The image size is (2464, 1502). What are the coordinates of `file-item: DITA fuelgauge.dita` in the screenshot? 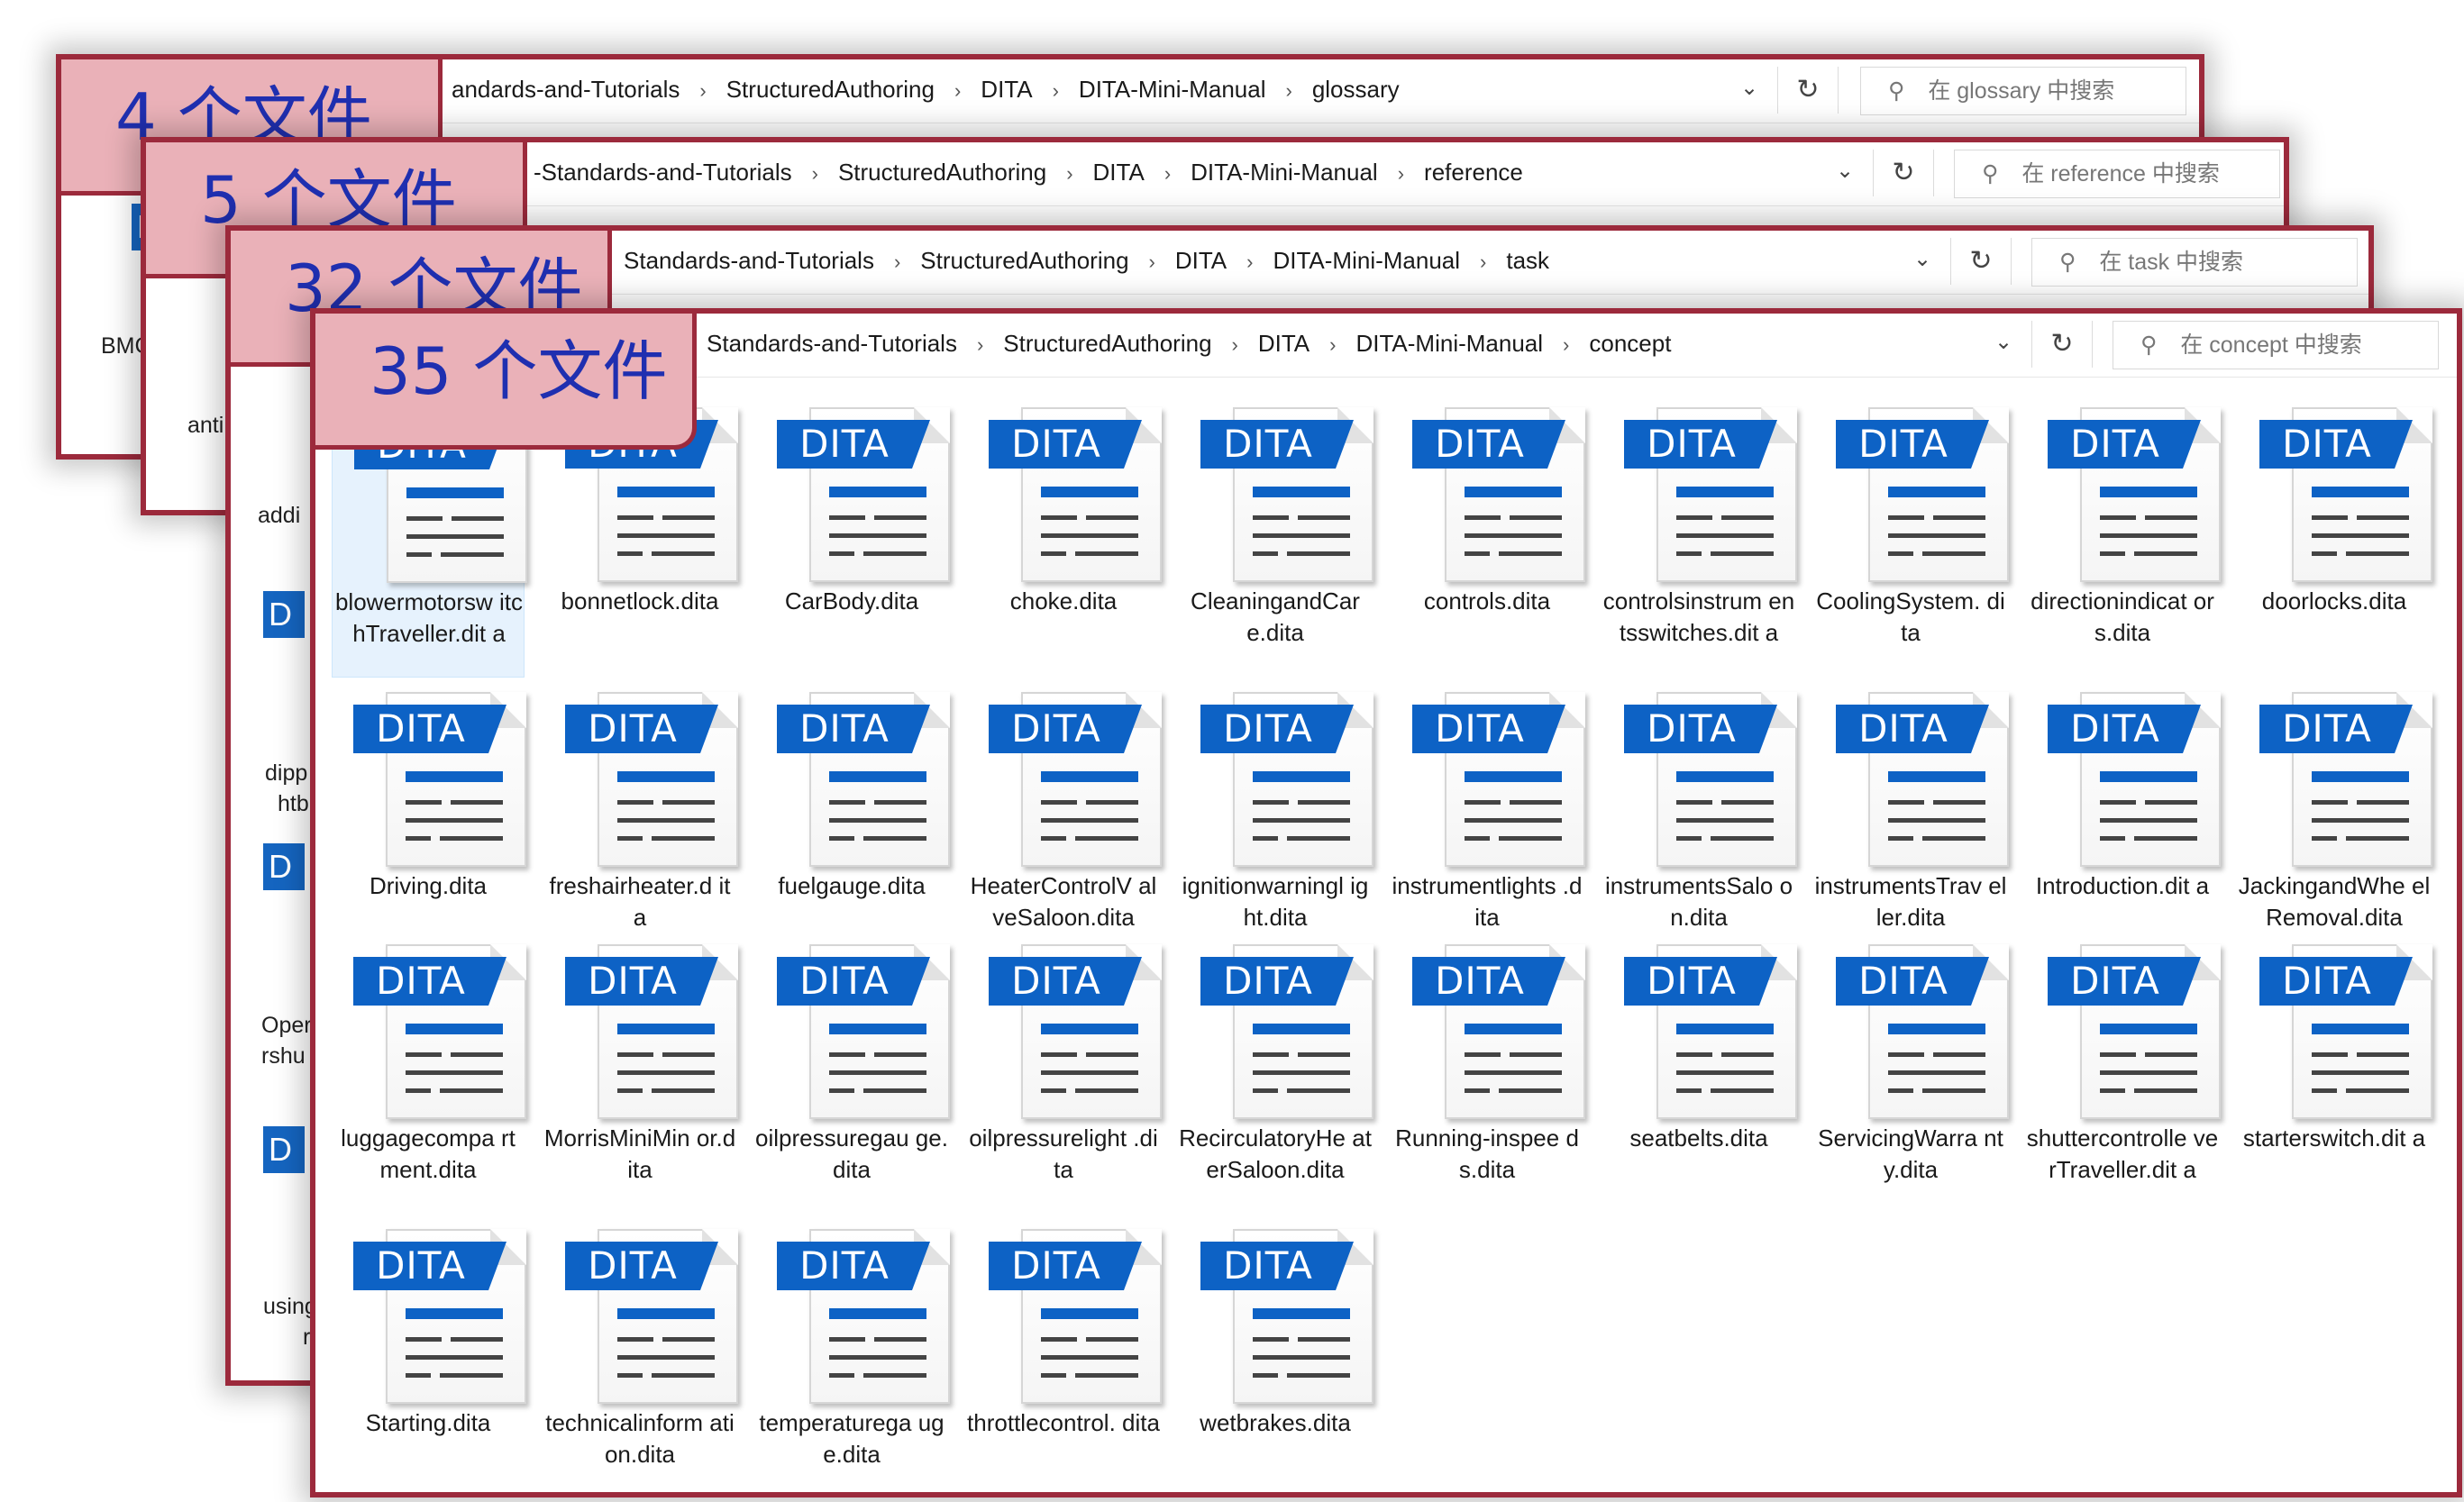 It's located at (852, 827).